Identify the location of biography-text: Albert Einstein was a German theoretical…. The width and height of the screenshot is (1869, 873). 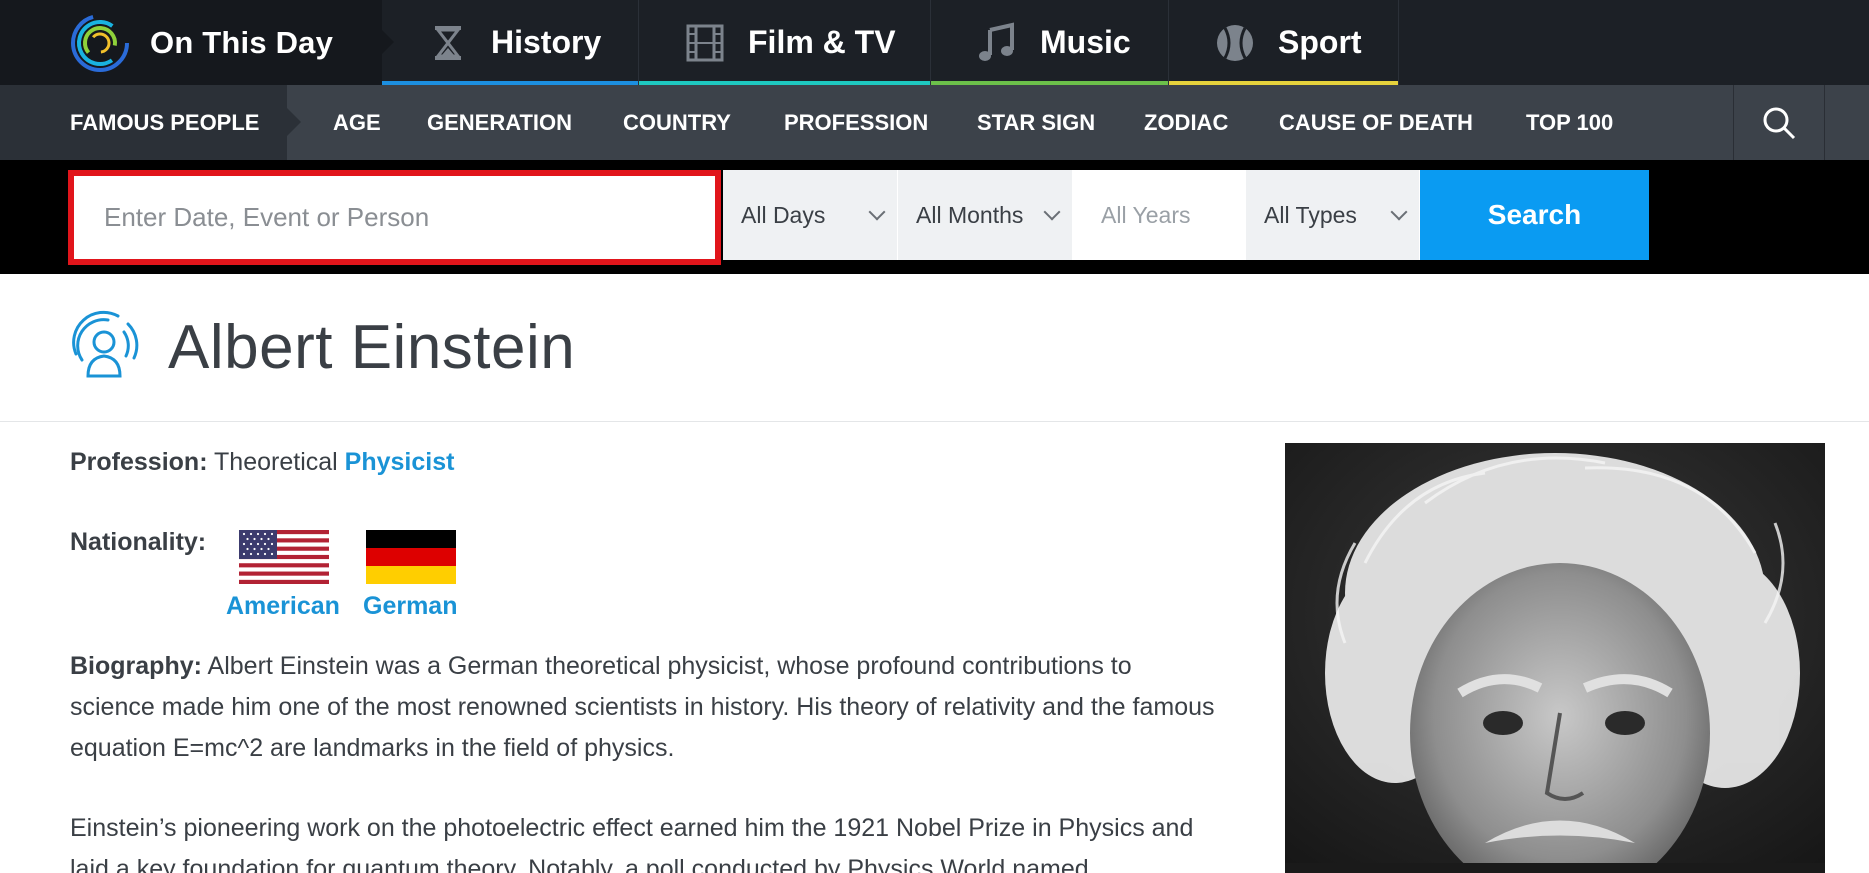
(642, 707).